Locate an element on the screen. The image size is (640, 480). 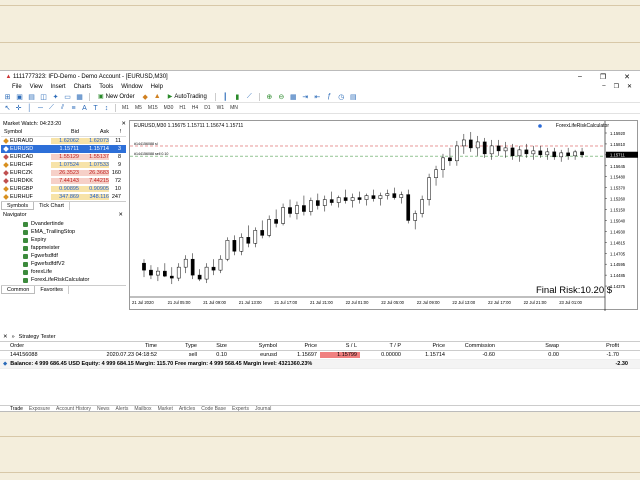
col-ask: Ask is located at coordinates (94, 132).